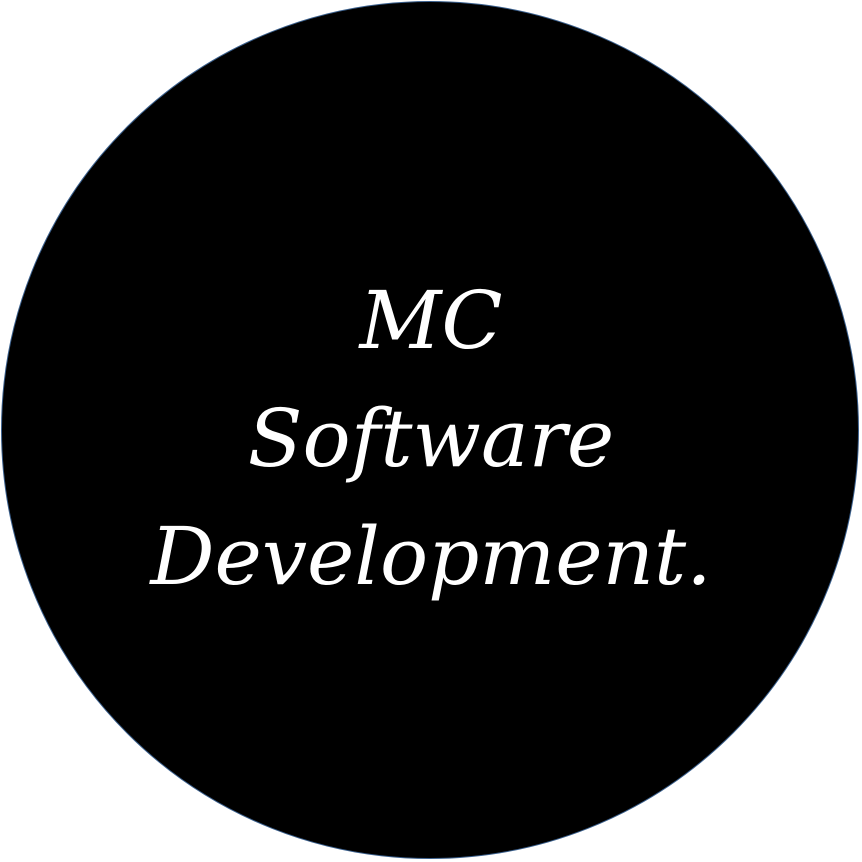 The image size is (862, 862). Describe the element at coordinates (431, 556) in the screenshot. I see `logo-line-development: Development.` at that location.